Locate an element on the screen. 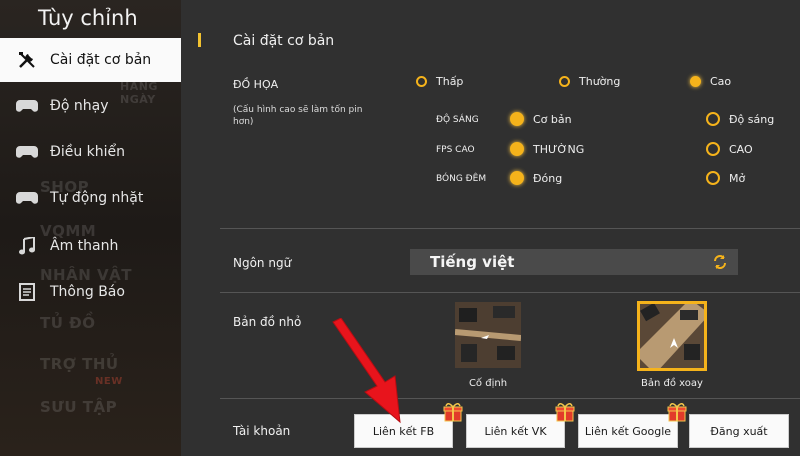 The height and width of the screenshot is (456, 800). option-label: CAO is located at coordinates (741, 149).